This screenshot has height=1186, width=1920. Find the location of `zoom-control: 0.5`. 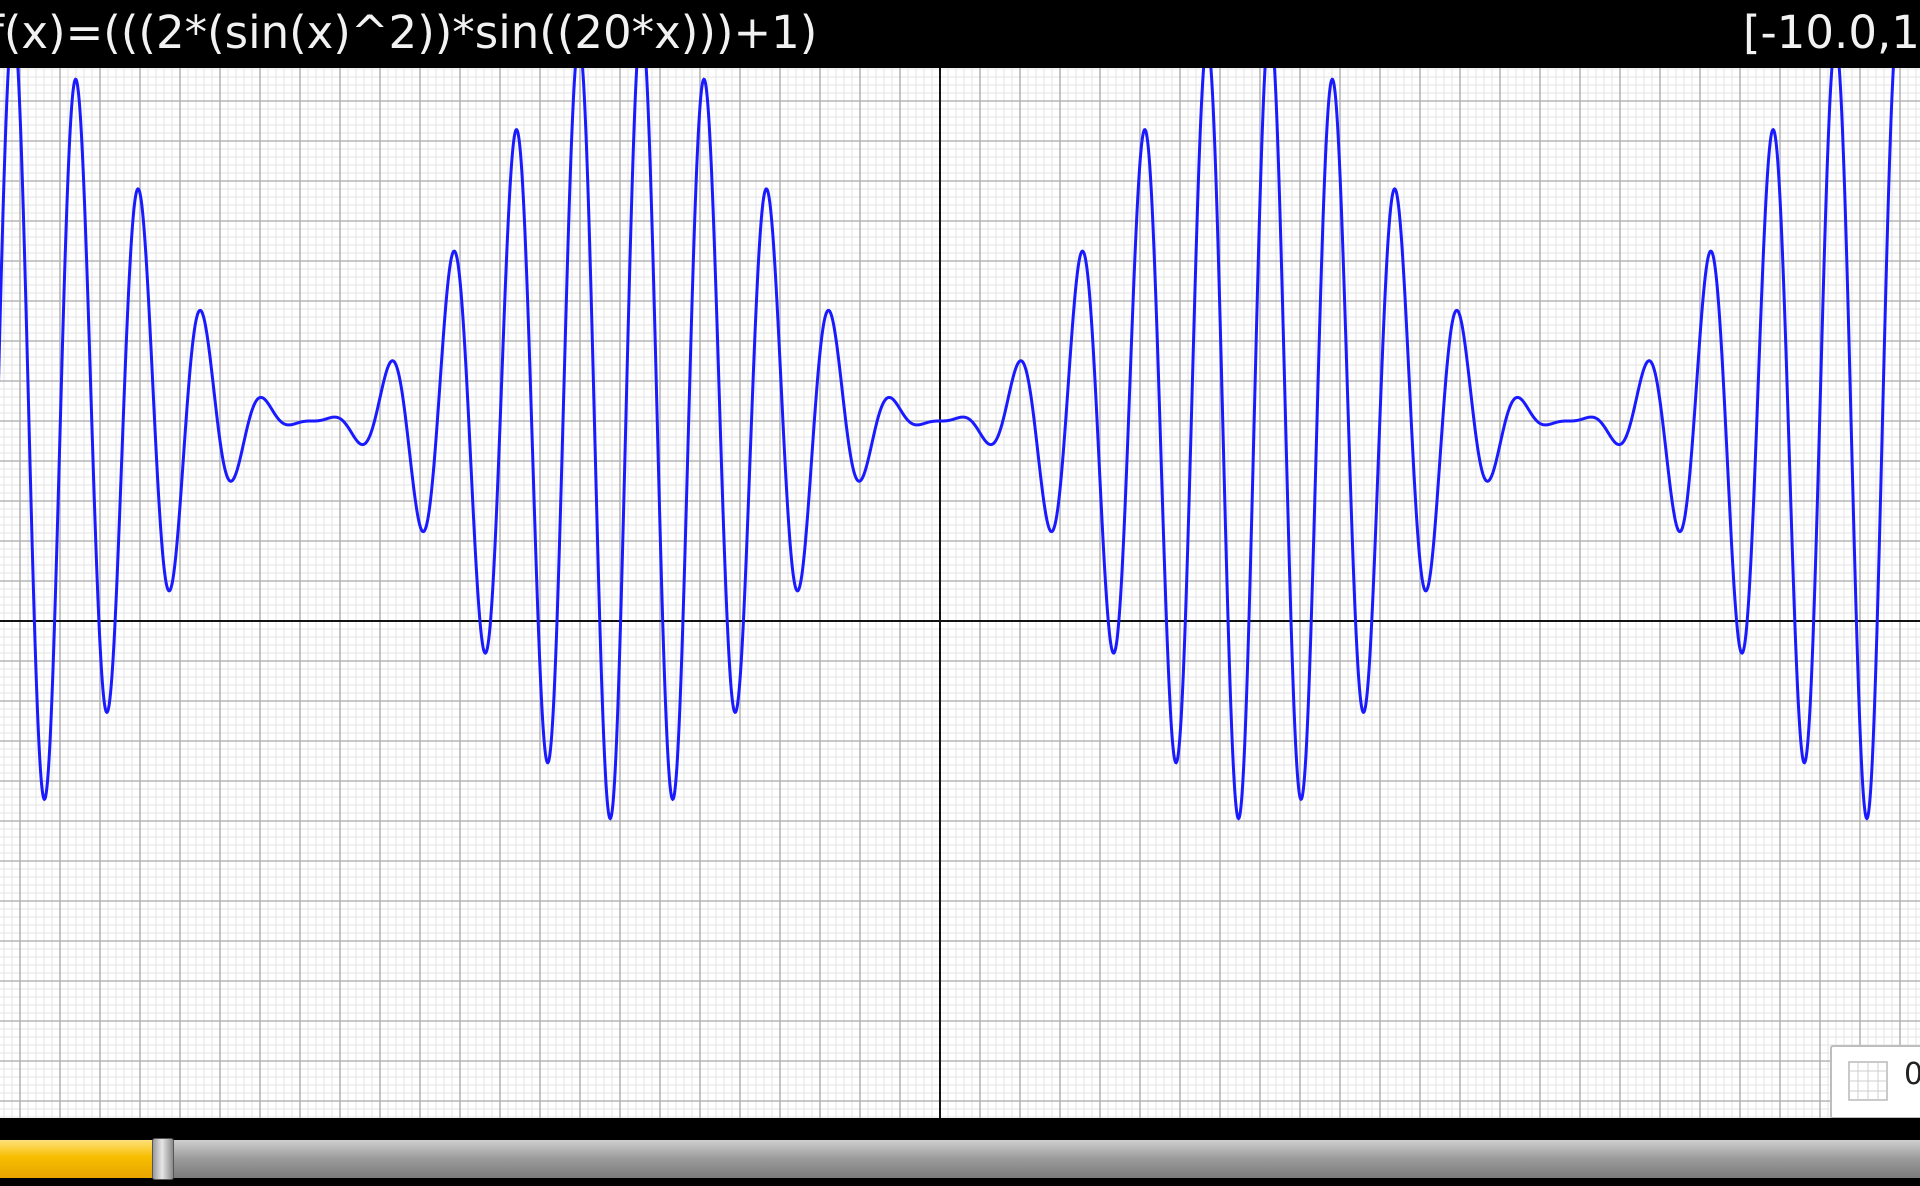

zoom-control: 0.5 is located at coordinates (1875, 1082).